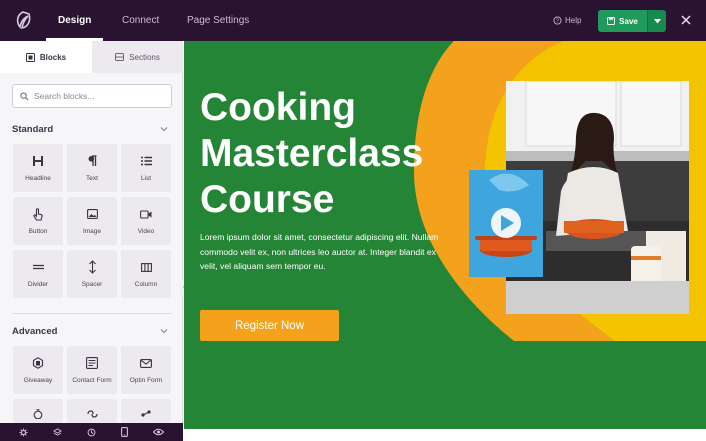  I want to click on block-label: Column, so click(146, 284).